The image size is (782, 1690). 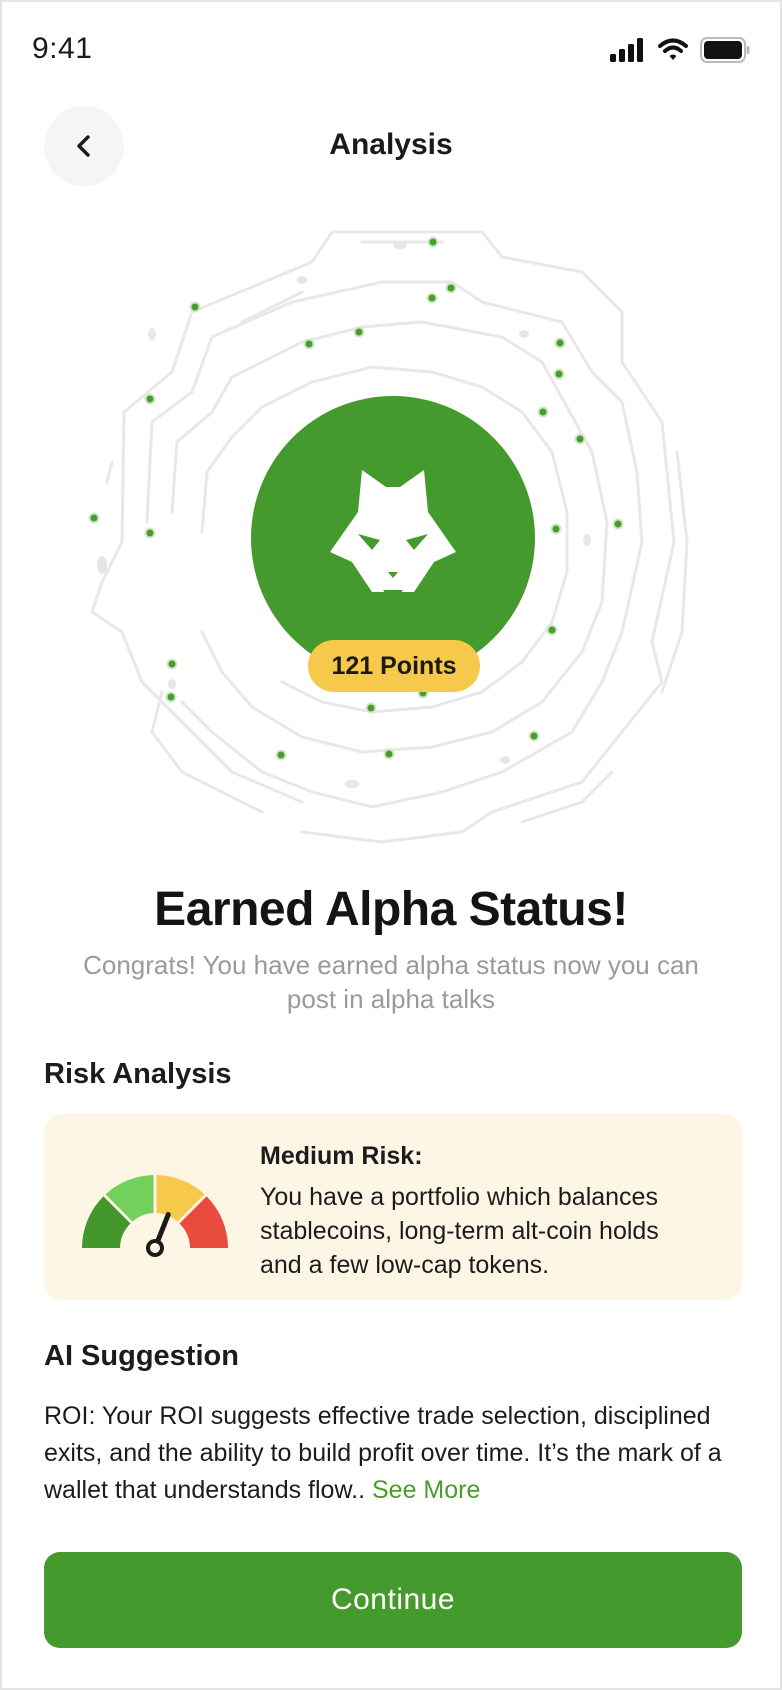 What do you see at coordinates (393, 1600) in the screenshot?
I see `continue-button: Continue` at bounding box center [393, 1600].